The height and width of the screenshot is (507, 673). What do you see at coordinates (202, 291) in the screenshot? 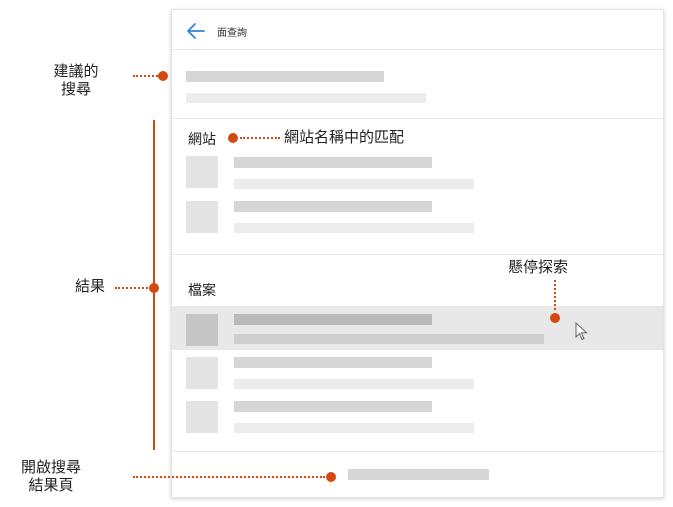
I see `files-section-label: 檔案` at bounding box center [202, 291].